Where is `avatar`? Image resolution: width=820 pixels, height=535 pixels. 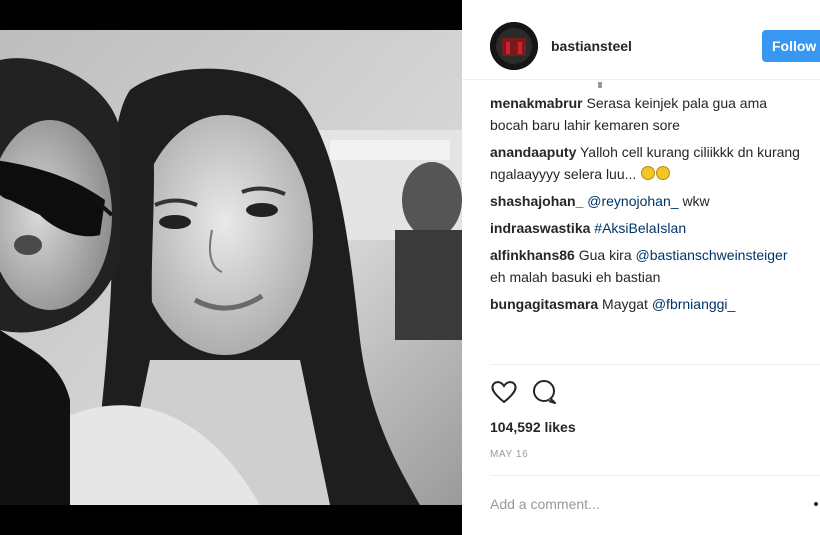
avatar is located at coordinates (514, 46).